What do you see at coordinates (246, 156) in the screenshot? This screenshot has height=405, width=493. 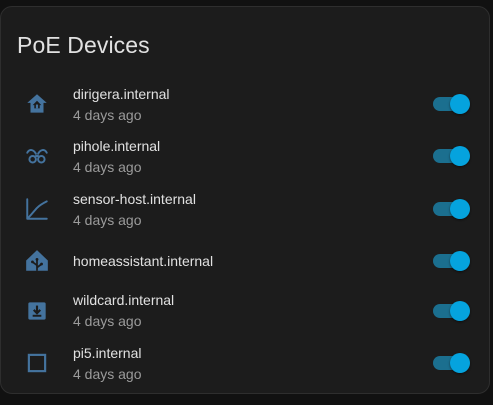 I see `device-row-pihole: pihole.internal 4 days ago` at bounding box center [246, 156].